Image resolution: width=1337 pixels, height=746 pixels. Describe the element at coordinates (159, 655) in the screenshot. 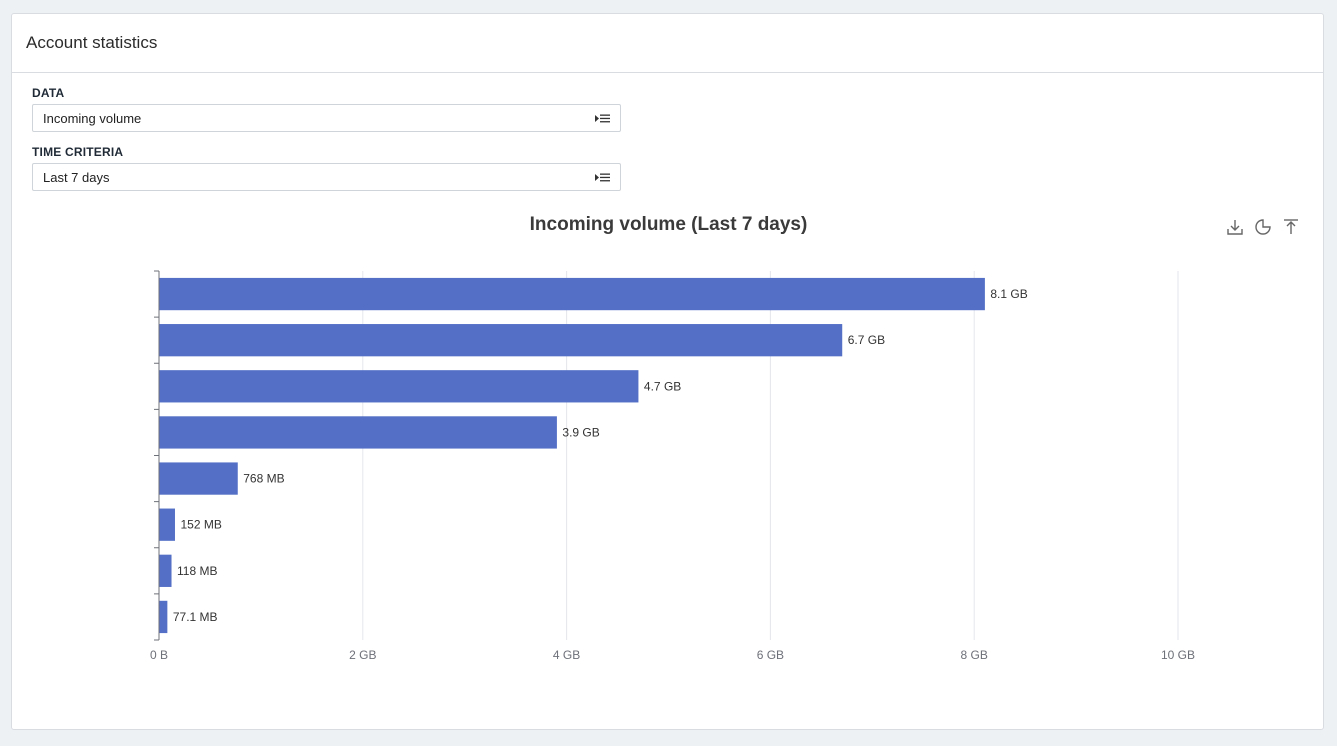

I see `x-tick-label: 0 B` at that location.